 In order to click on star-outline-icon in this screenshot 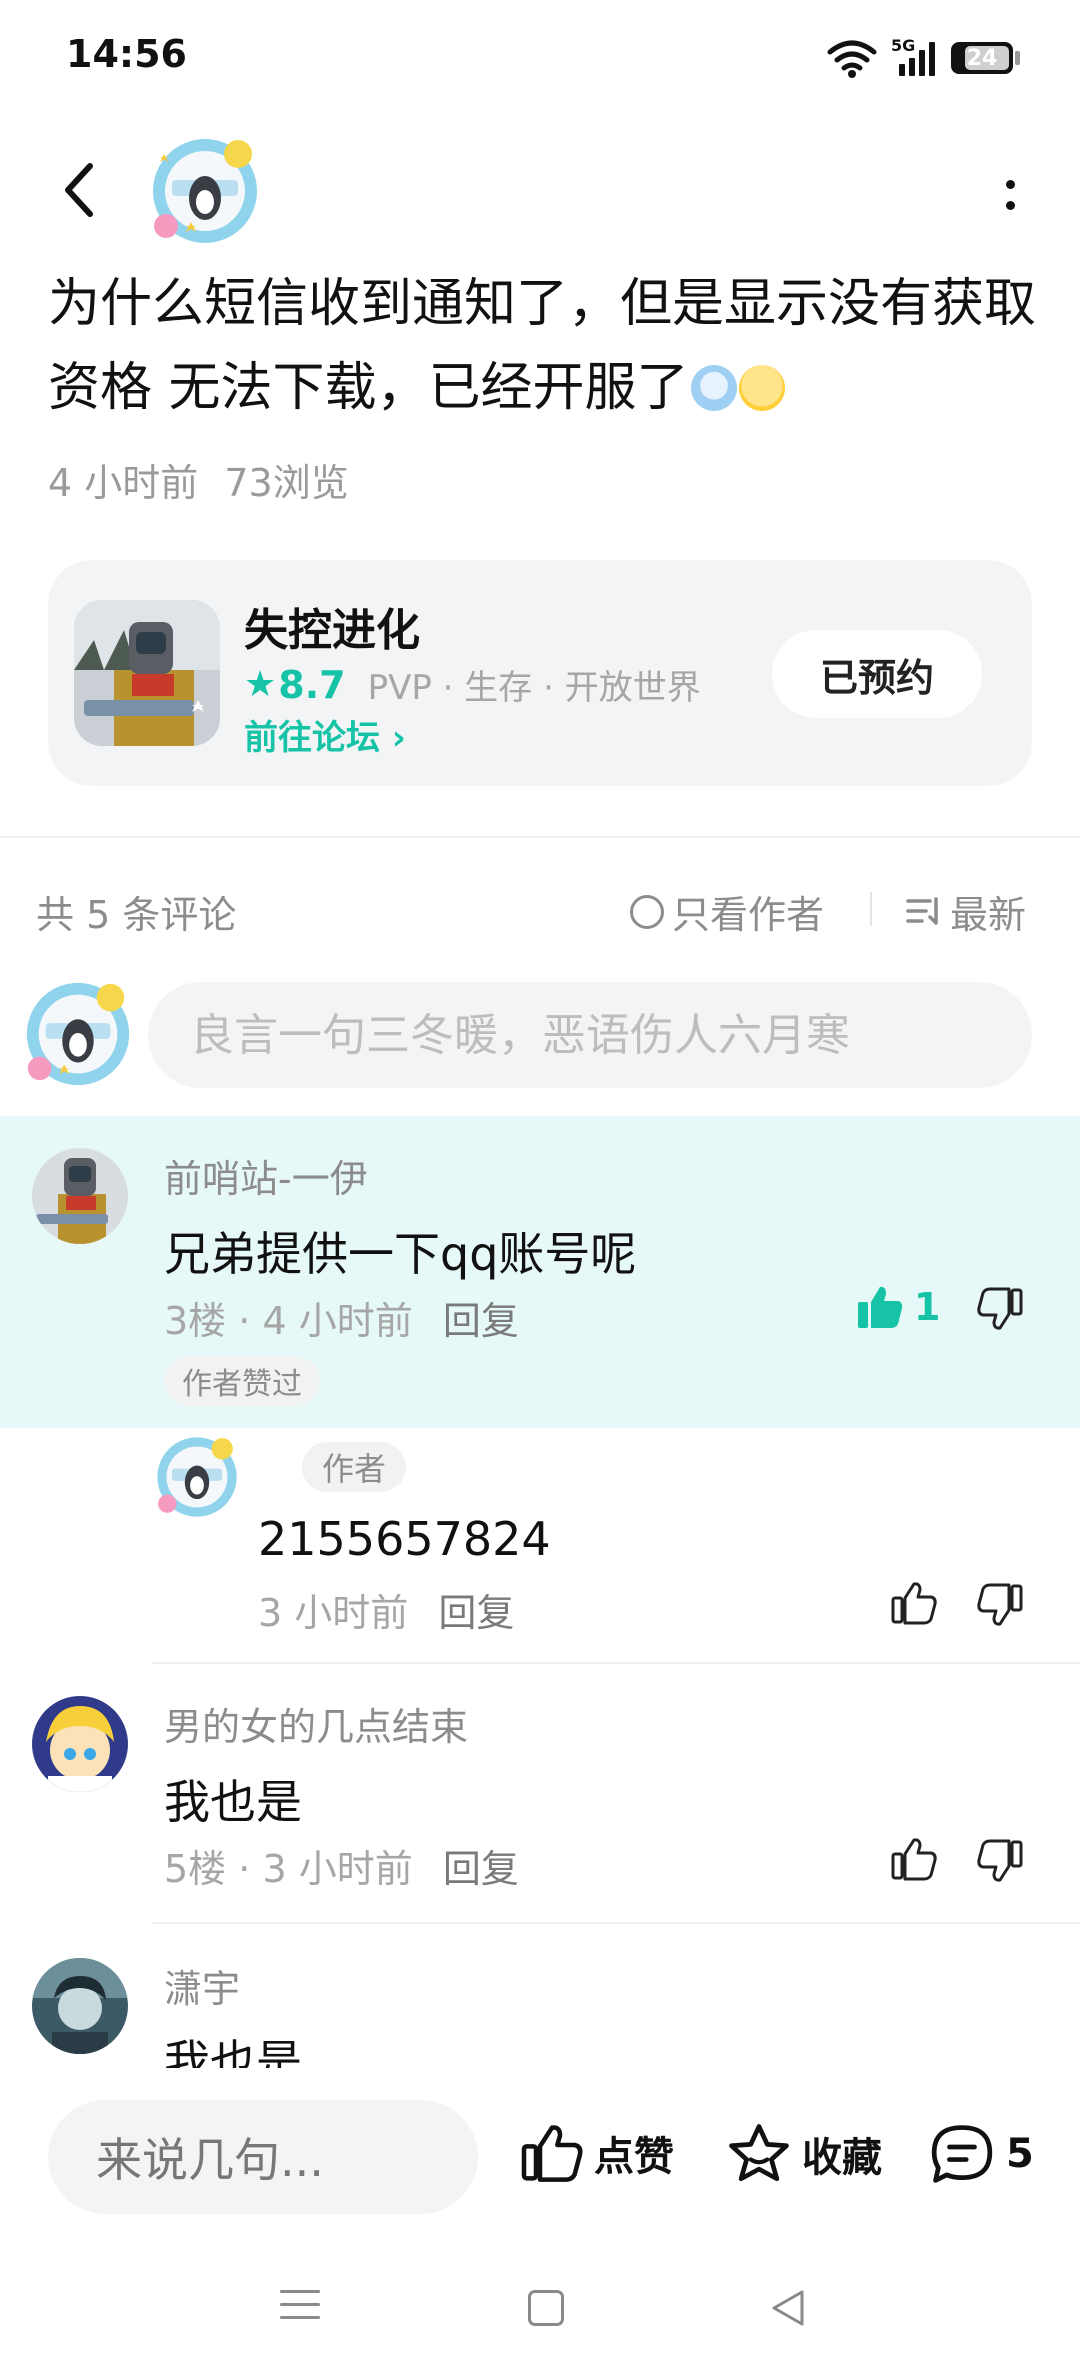, I will do `click(759, 2153)`.